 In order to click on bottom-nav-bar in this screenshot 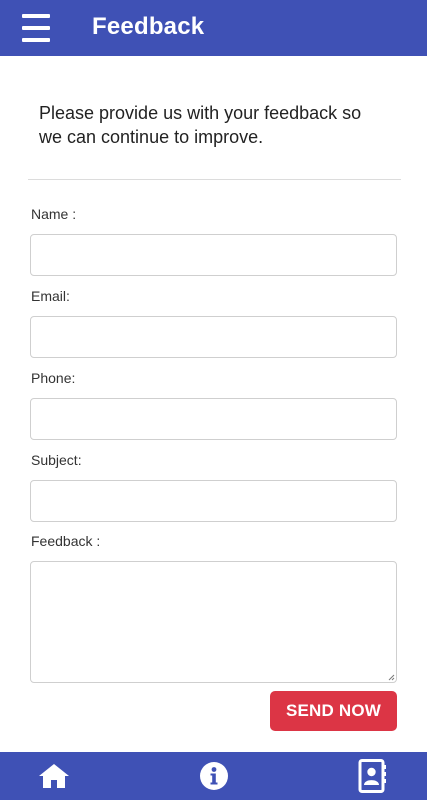, I will do `click(213, 776)`.